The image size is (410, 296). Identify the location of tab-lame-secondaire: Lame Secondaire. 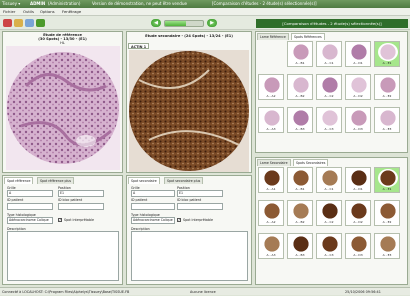
(274, 162).